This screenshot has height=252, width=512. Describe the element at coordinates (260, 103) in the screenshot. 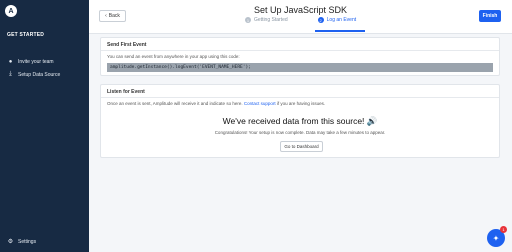

I see `contact-support-link: Contact support` at that location.